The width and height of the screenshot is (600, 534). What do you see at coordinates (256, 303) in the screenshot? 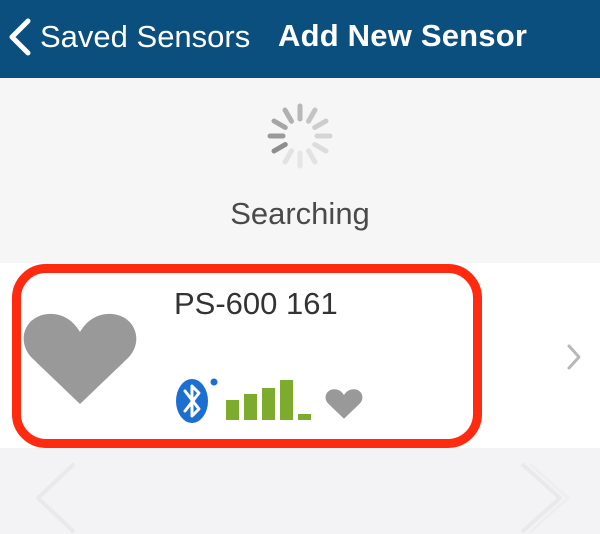
I see `sensor-name: PS-600 161` at bounding box center [256, 303].